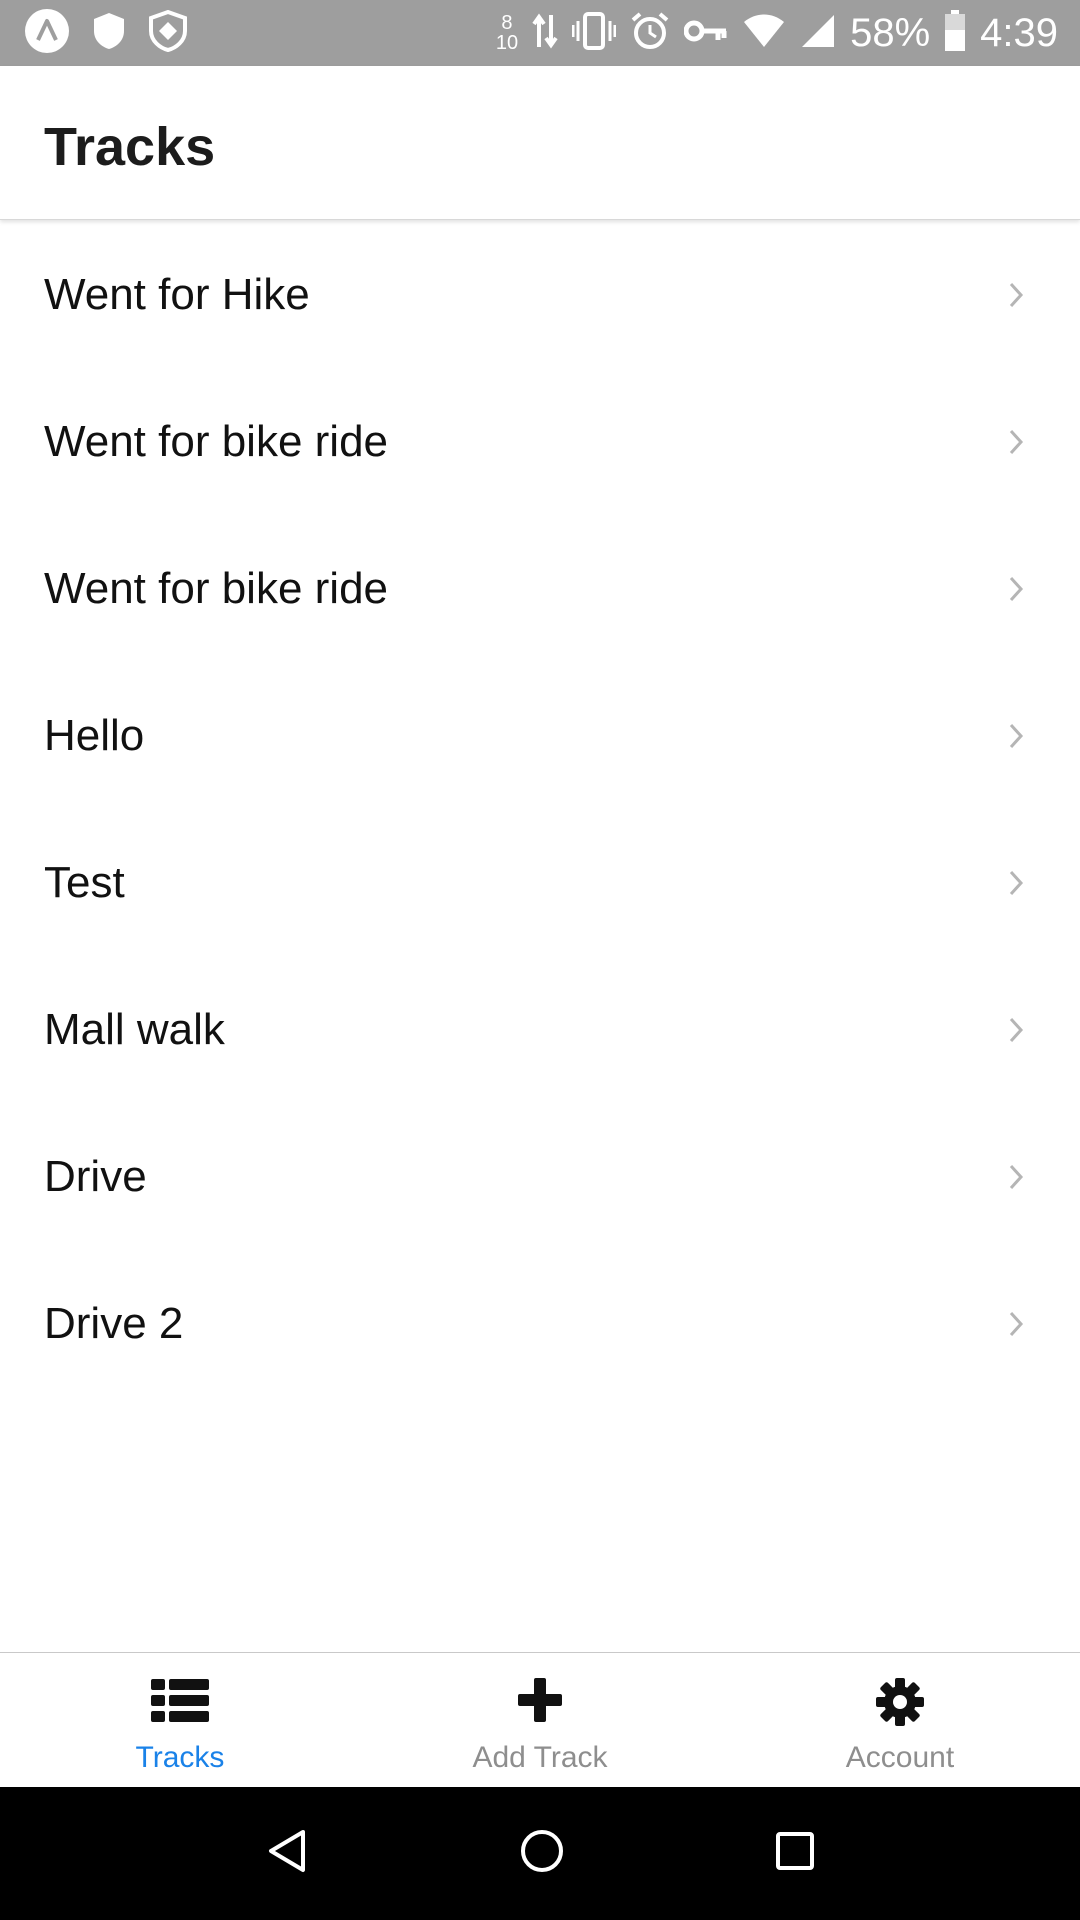  I want to click on data-traffic-indicator: 8 10, so click(507, 33).